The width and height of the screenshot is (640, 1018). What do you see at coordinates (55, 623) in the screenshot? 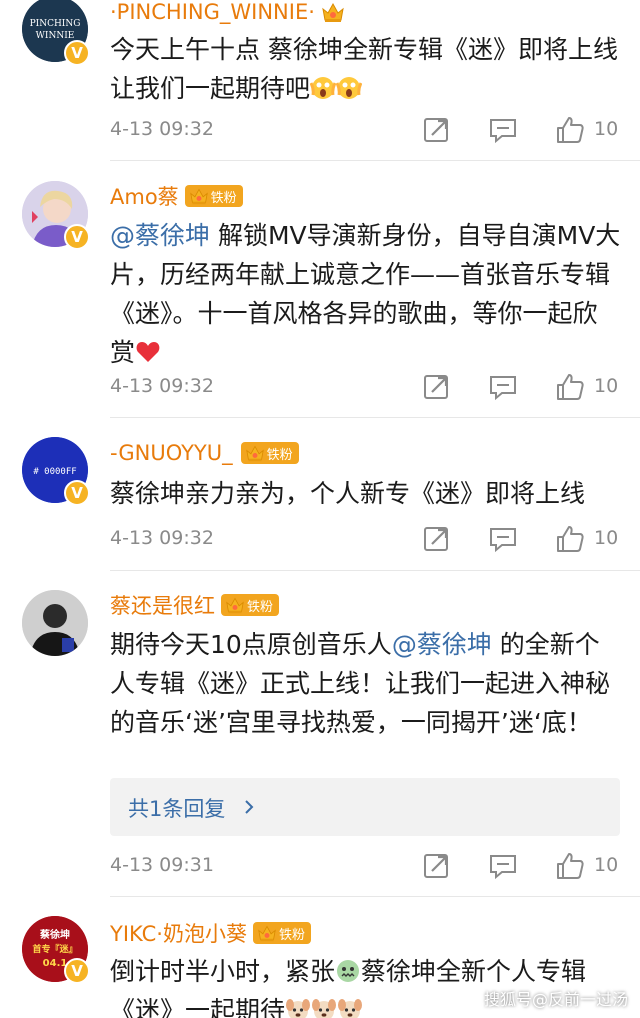
I see `avatar` at bounding box center [55, 623].